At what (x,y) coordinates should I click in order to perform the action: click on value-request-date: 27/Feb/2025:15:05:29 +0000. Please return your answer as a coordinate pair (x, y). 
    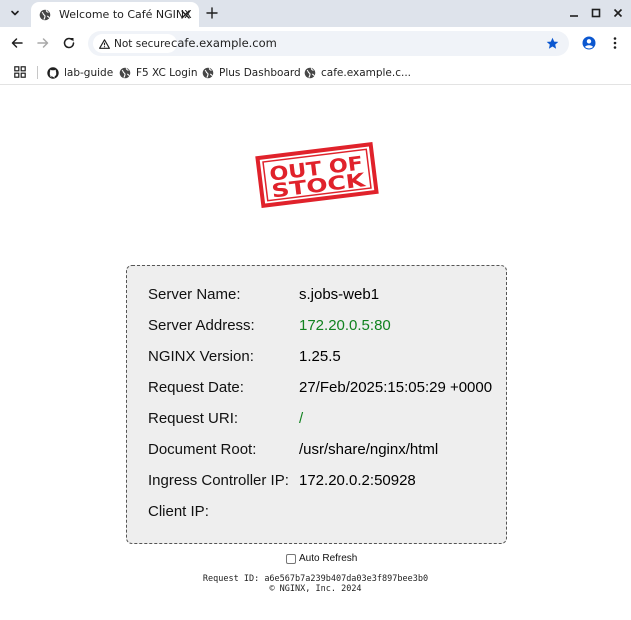
    Looking at the image, I should click on (396, 387).